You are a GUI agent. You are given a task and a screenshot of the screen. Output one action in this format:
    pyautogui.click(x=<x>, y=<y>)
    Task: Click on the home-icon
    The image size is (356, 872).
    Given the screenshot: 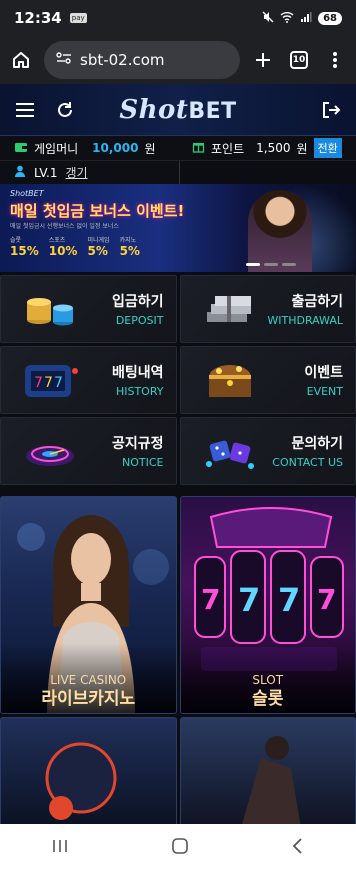 What is the action you would take?
    pyautogui.click(x=21, y=60)
    